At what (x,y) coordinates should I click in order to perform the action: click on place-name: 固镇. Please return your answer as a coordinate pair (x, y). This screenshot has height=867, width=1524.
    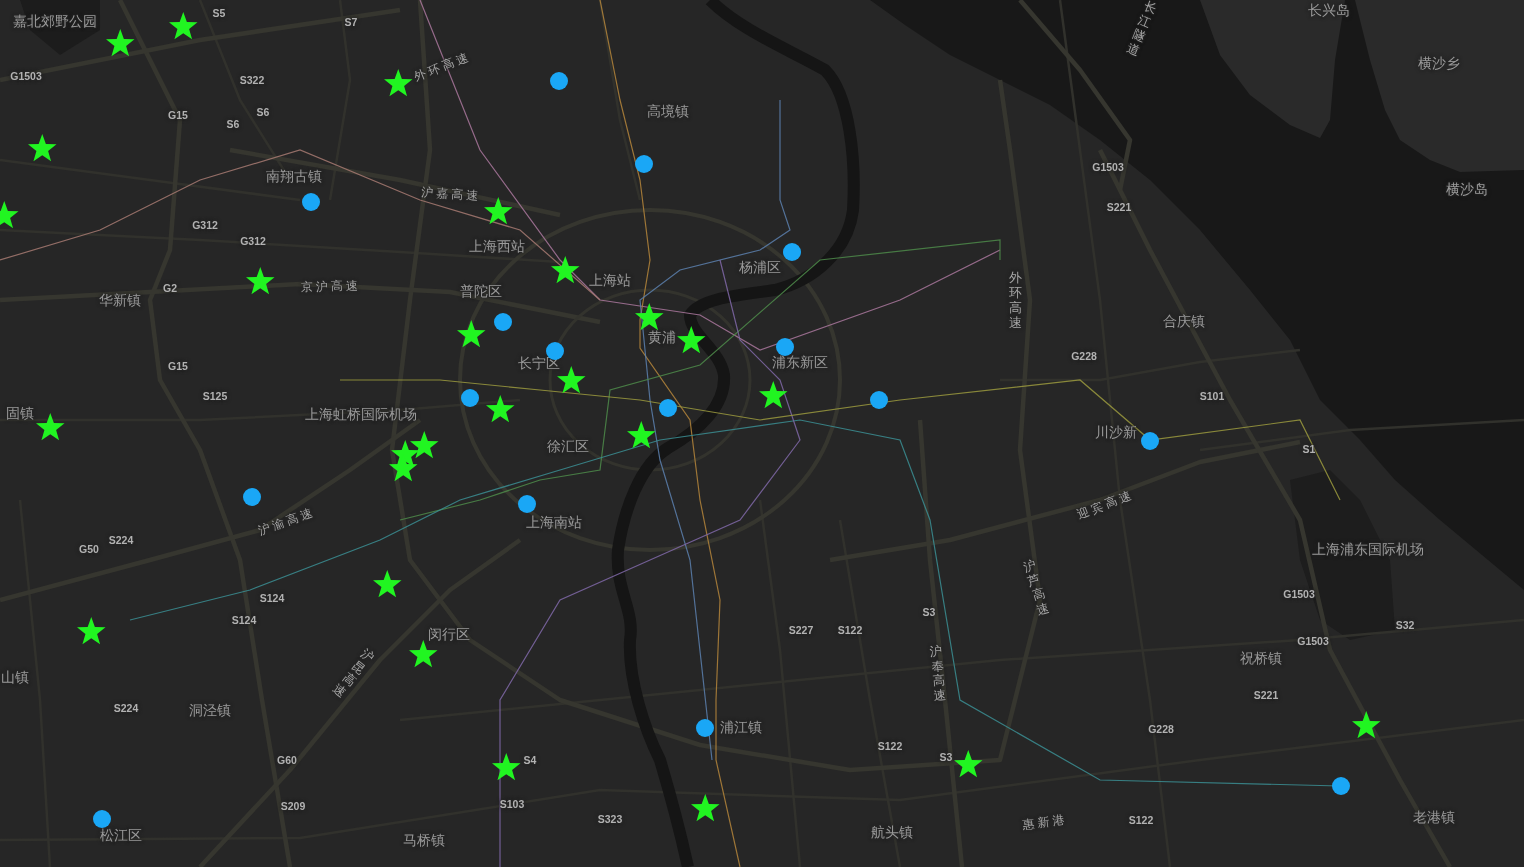
    Looking at the image, I should click on (20, 413).